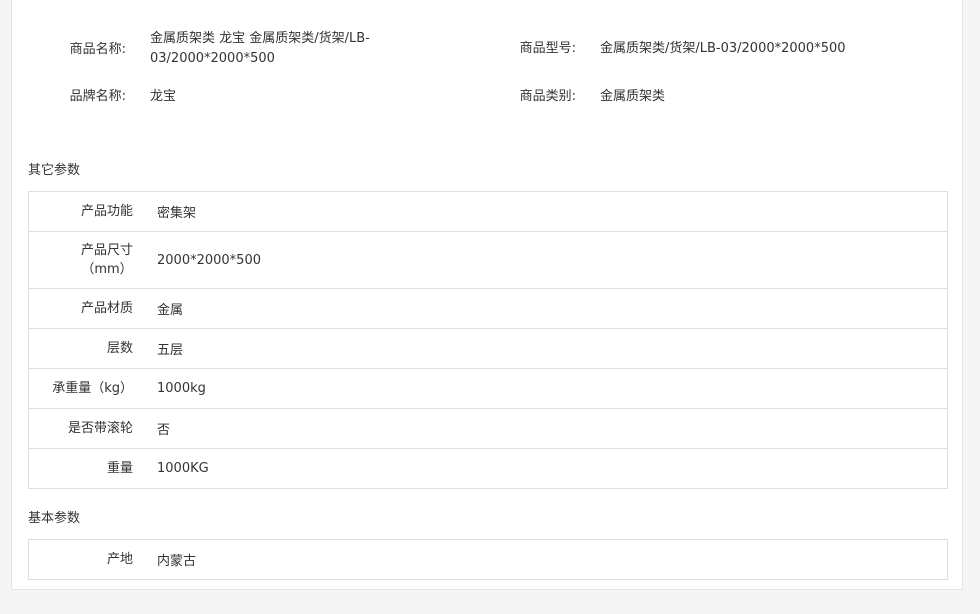 The height and width of the screenshot is (614, 980). Describe the element at coordinates (119, 468) in the screenshot. I see `param-key: 重量` at that location.